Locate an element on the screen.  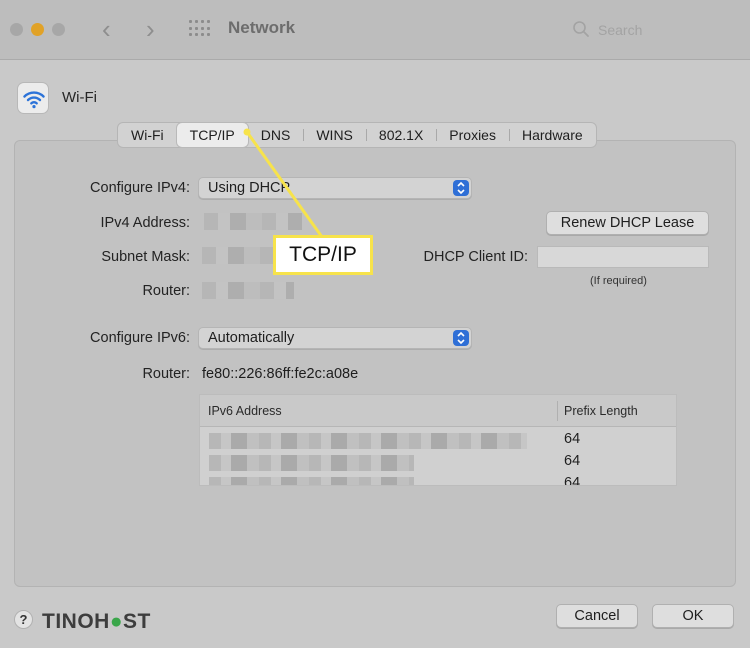
cancel-button: Cancel is located at coordinates (597, 616).